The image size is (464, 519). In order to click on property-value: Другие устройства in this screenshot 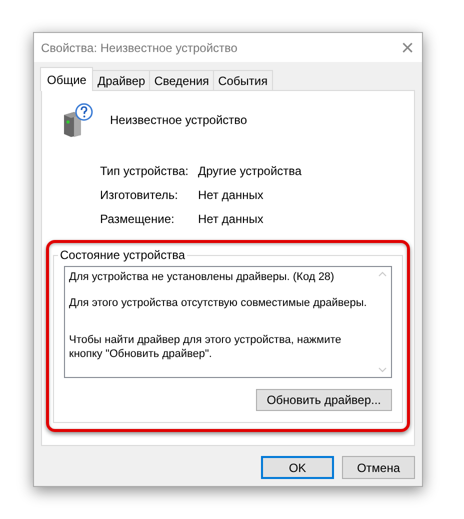, I will do `click(250, 171)`.